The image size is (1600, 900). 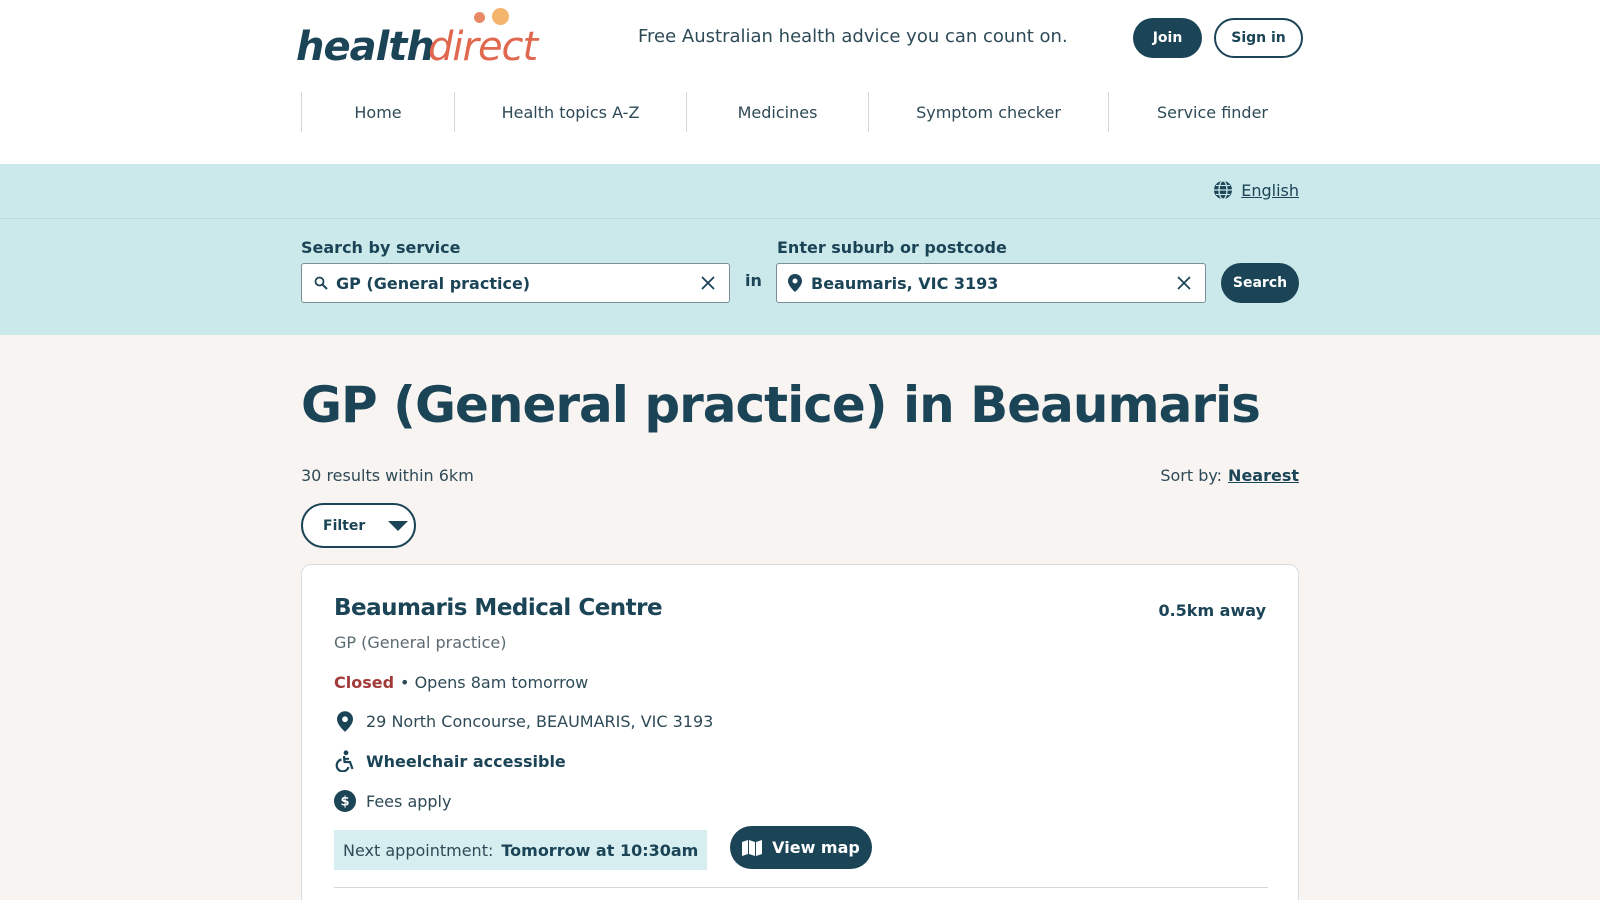 I want to click on service-search-value: GP (General practice), so click(x=433, y=283).